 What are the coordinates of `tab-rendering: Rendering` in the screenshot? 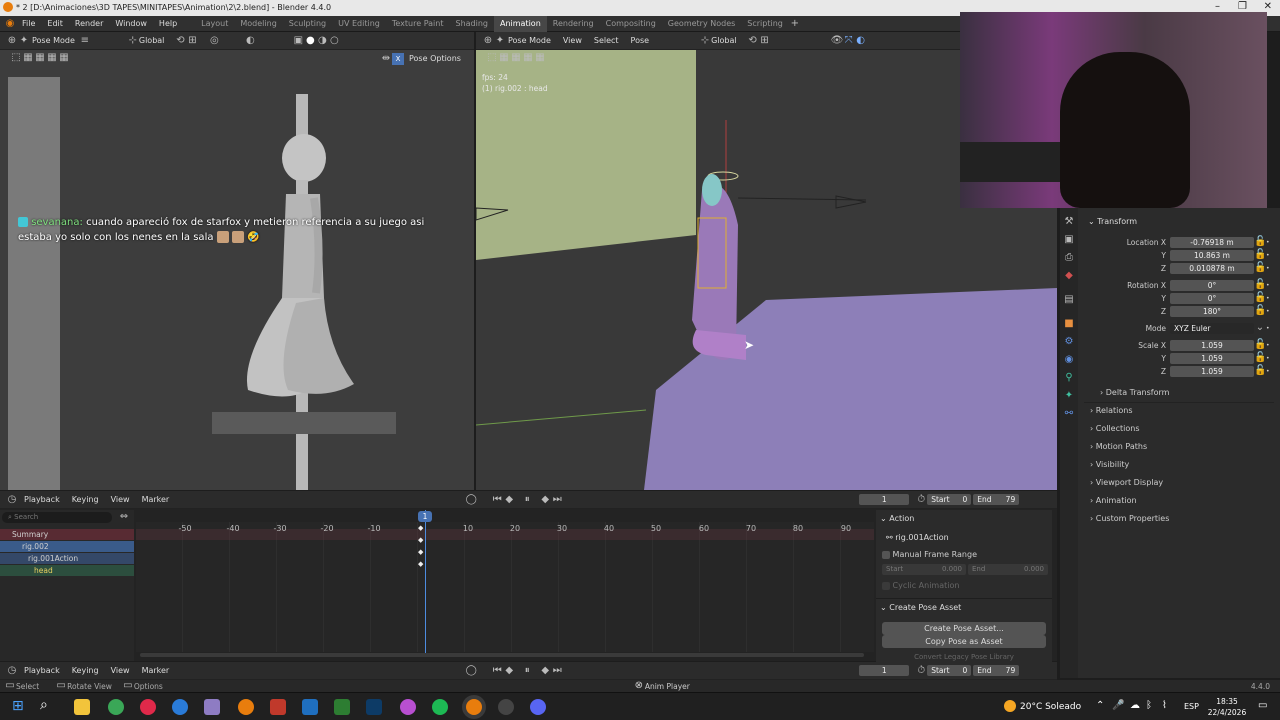 It's located at (573, 24).